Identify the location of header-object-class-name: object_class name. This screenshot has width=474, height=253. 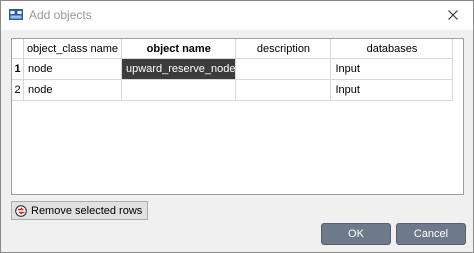
(72, 49).